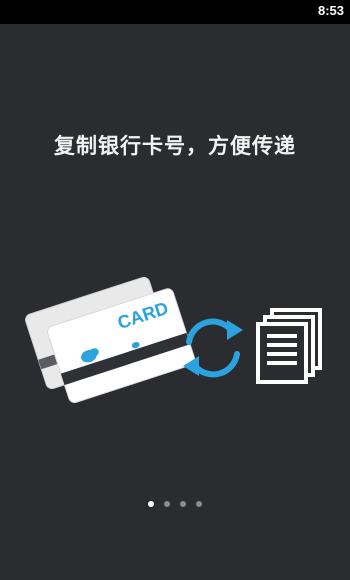 The image size is (350, 580). Describe the element at coordinates (289, 346) in the screenshot. I see `copy-documents-icon` at that location.